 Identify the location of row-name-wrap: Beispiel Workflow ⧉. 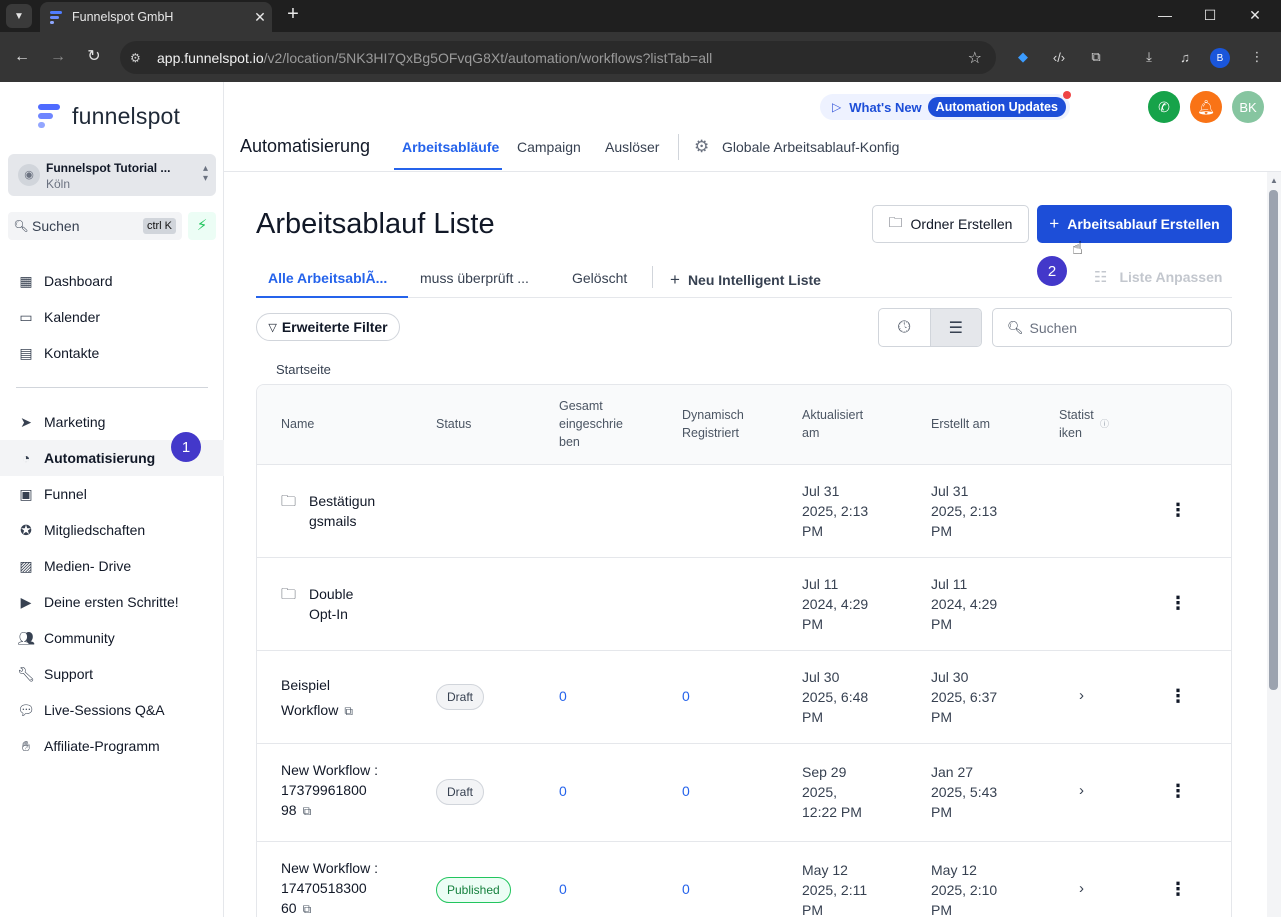
(317, 698).